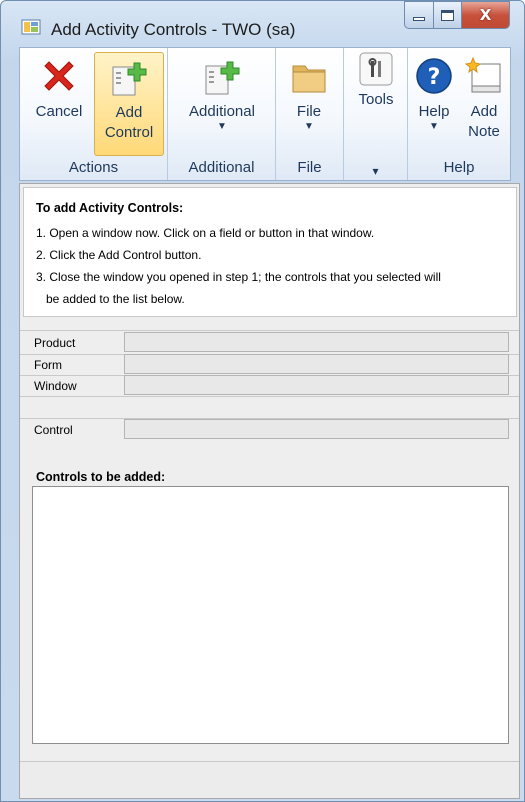 Image resolution: width=525 pixels, height=802 pixels. I want to click on maximize-icon, so click(447, 15).